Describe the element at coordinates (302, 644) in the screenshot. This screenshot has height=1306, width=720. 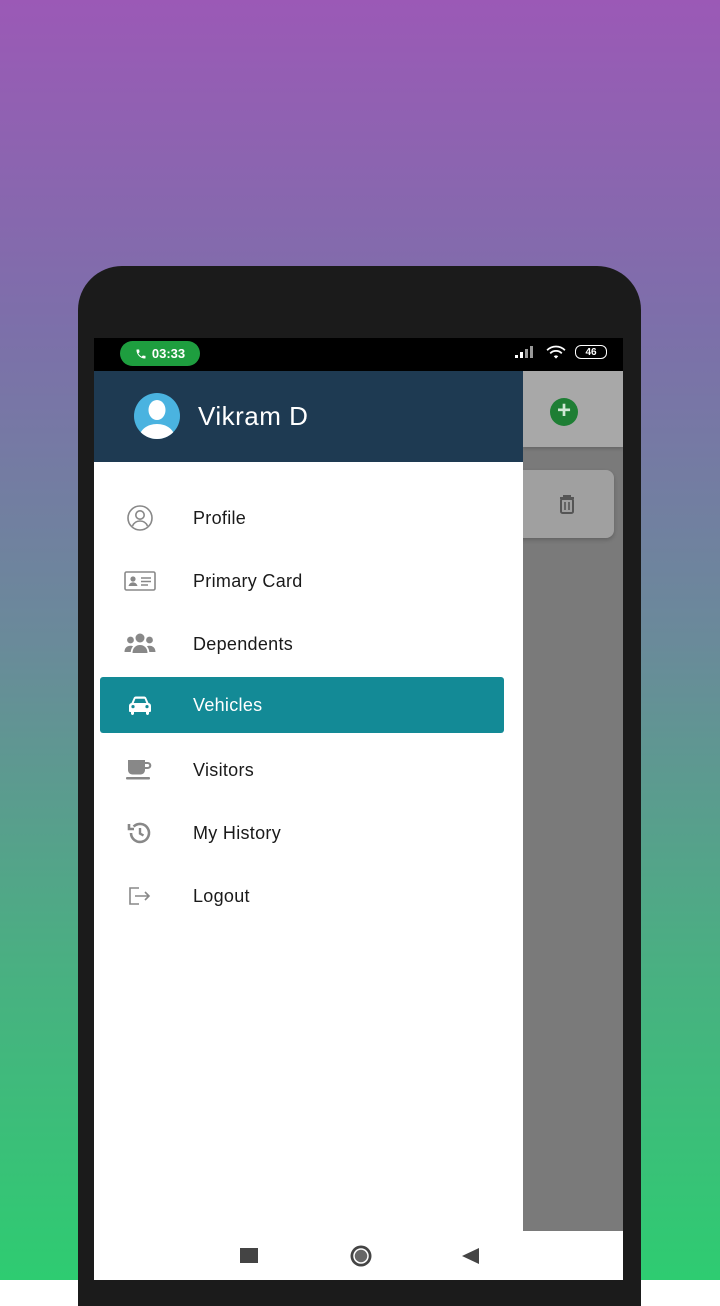
I see `menu-item-dependents: Dependents` at that location.